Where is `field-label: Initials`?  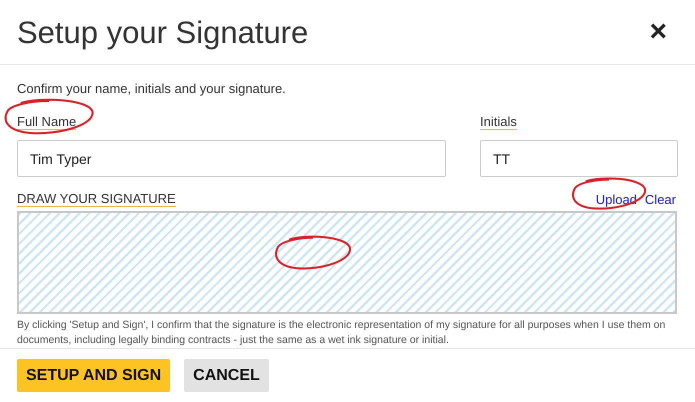 field-label: Initials is located at coordinates (498, 122).